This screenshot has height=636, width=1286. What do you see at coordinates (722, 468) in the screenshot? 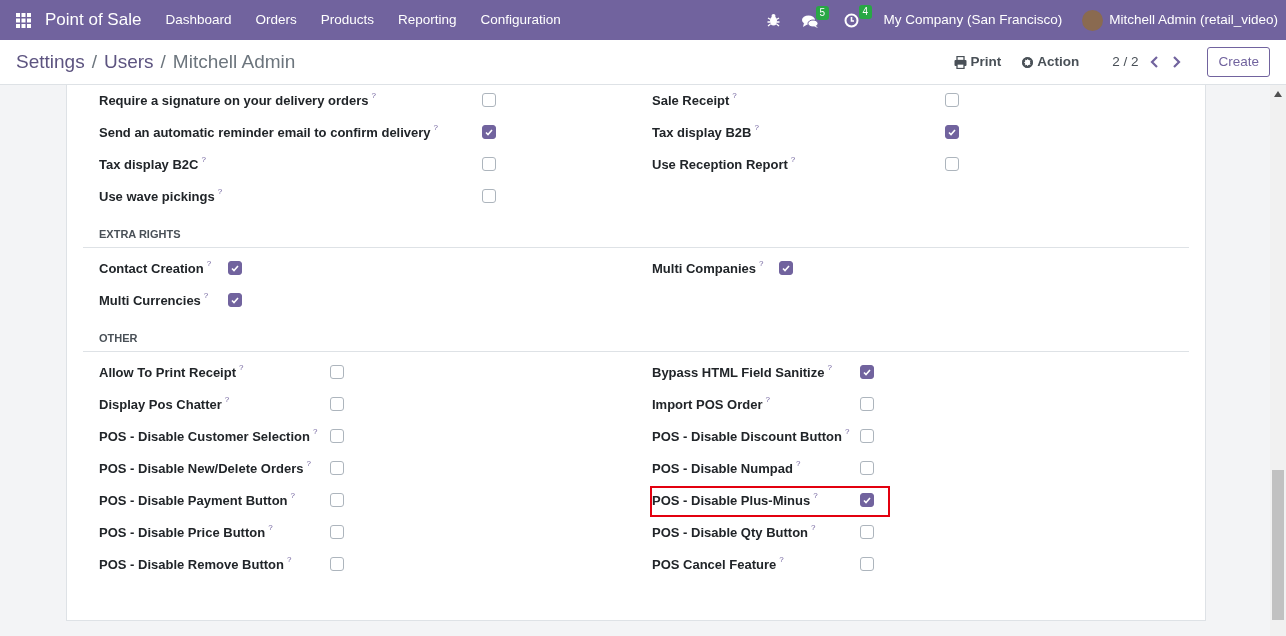
I see `field-label: POS - Disable Numpad` at bounding box center [722, 468].